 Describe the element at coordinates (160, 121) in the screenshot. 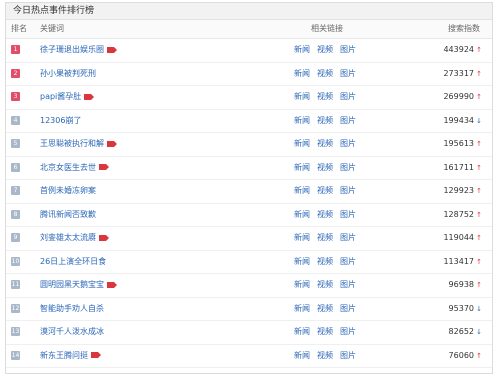

I see `keyword-cell: 12306崩了` at that location.